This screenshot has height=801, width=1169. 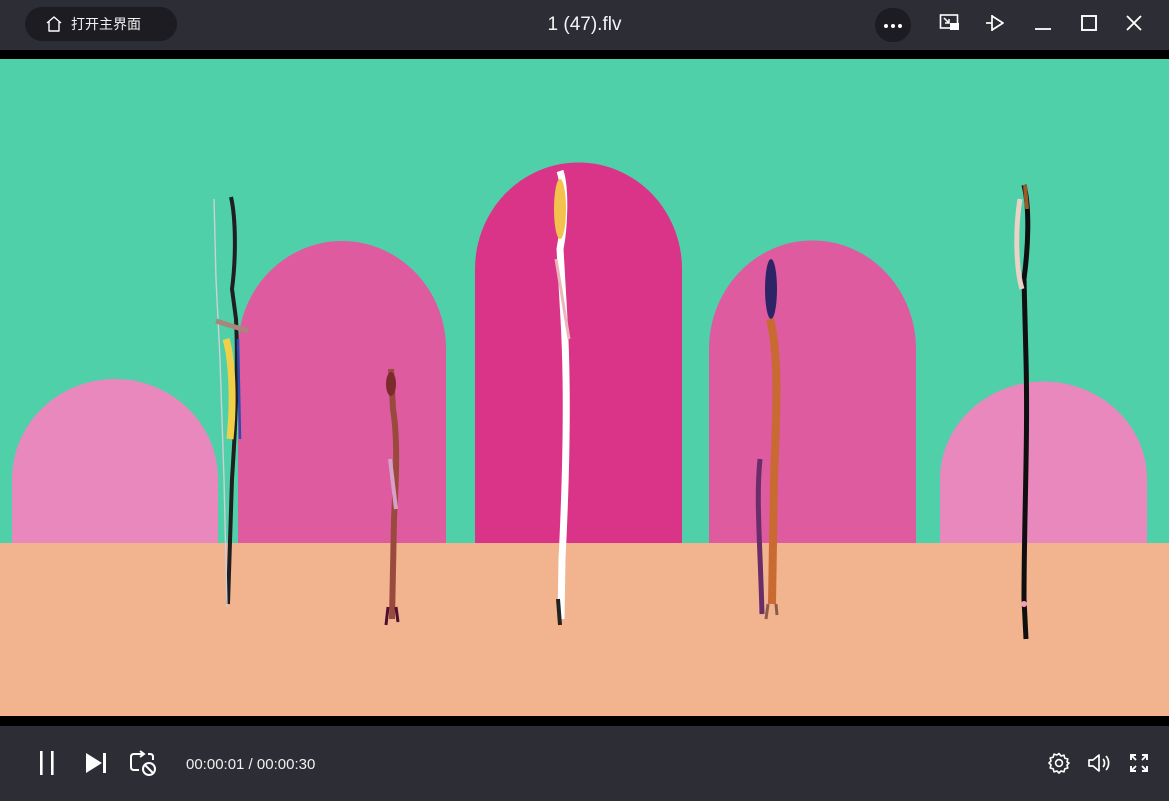 What do you see at coordinates (584, 763) in the screenshot?
I see `playback-controls: 00:00:01 / 00:00:30` at bounding box center [584, 763].